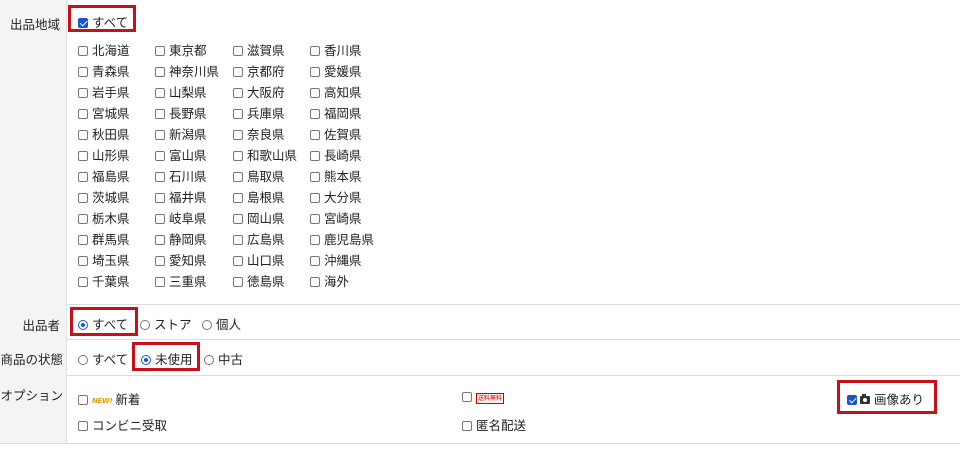 This screenshot has width=960, height=456. Describe the element at coordinates (259, 280) in the screenshot. I see `prefecture-checkbox: 徳島県` at that location.